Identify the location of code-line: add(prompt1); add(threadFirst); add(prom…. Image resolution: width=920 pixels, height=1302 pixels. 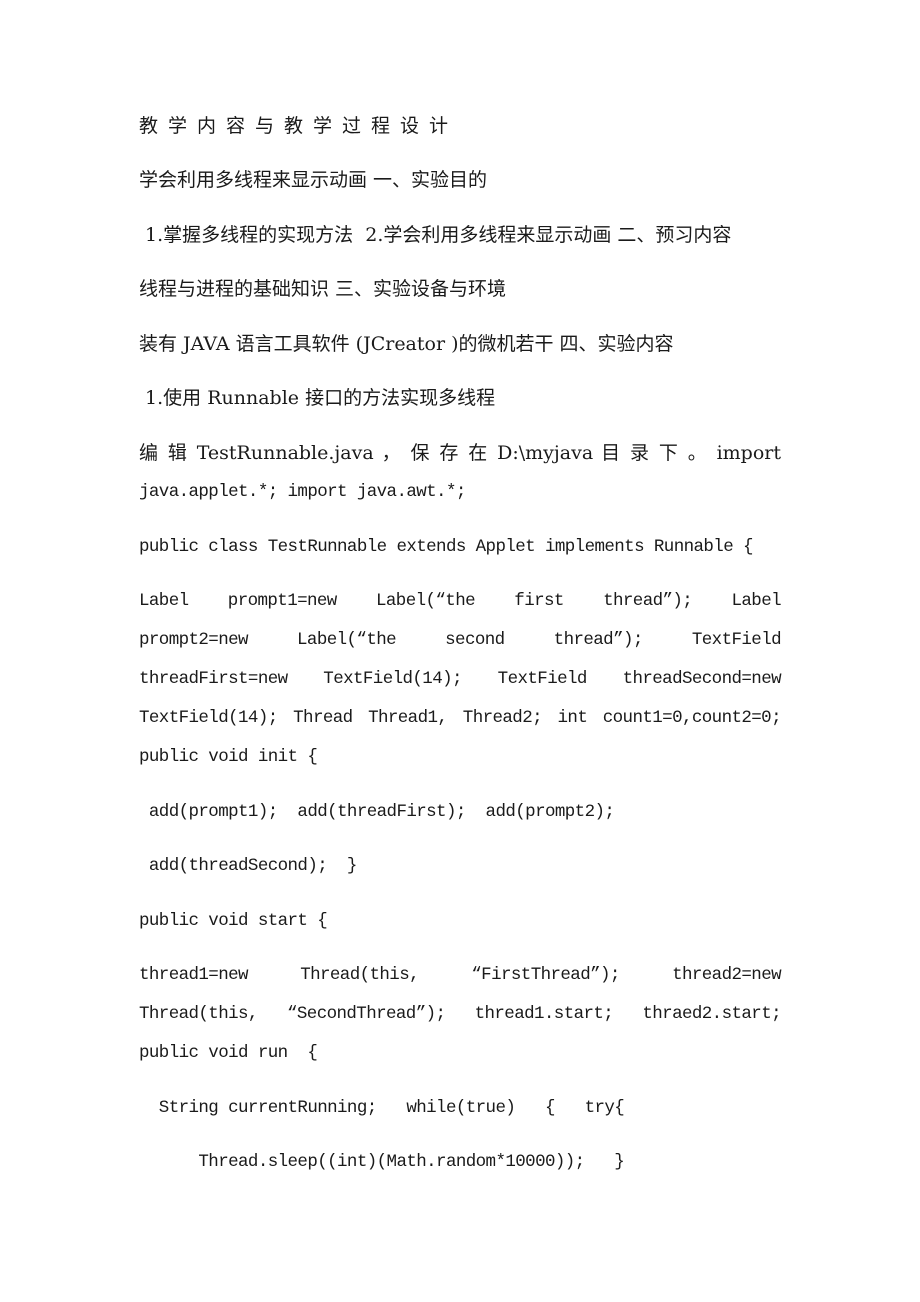
(377, 812).